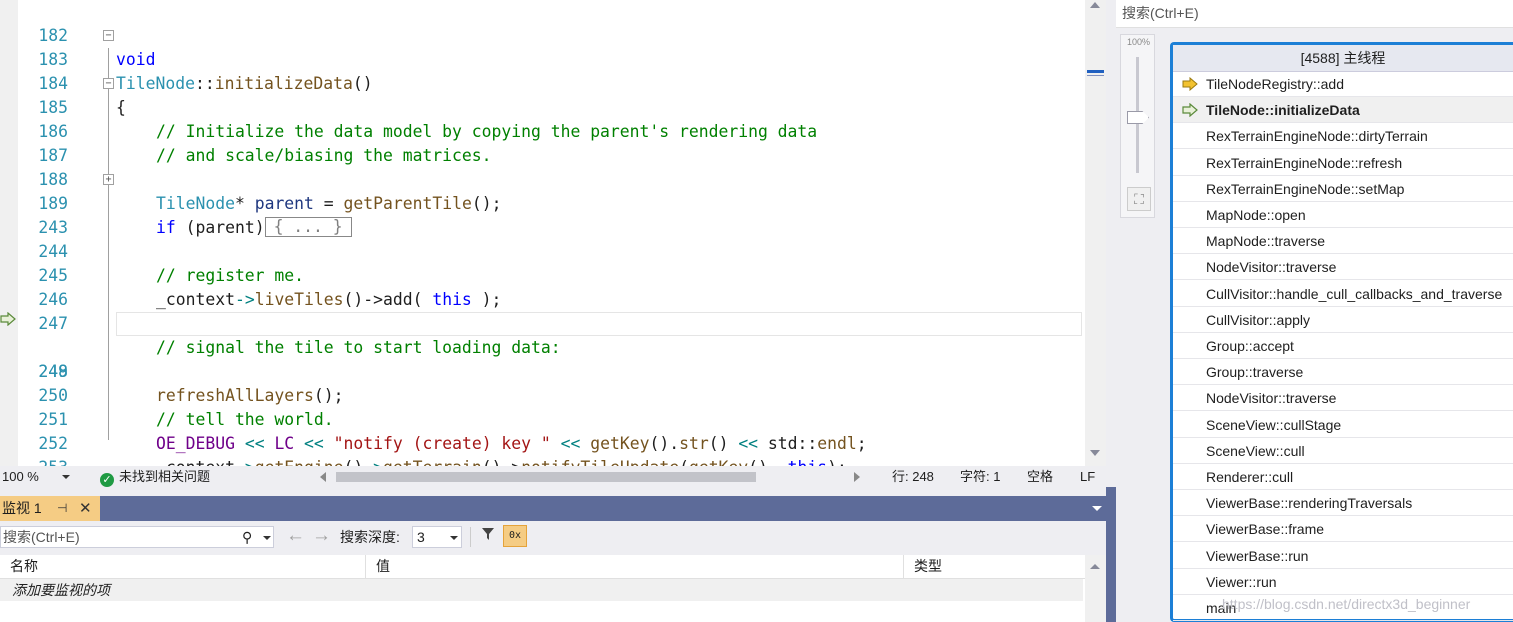 This screenshot has width=1513, height=622. Describe the element at coordinates (1343, 215) in the screenshot. I see `stack-frame: MapNode::open` at that location.